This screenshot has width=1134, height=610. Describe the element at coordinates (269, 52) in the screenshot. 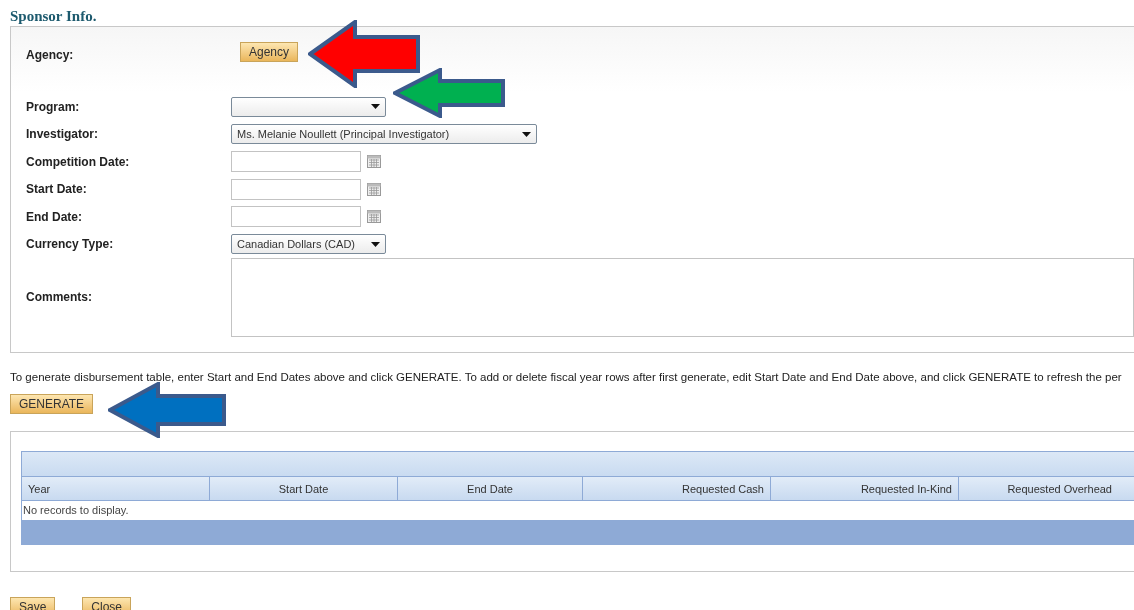

I see `agency-button: Agency` at that location.